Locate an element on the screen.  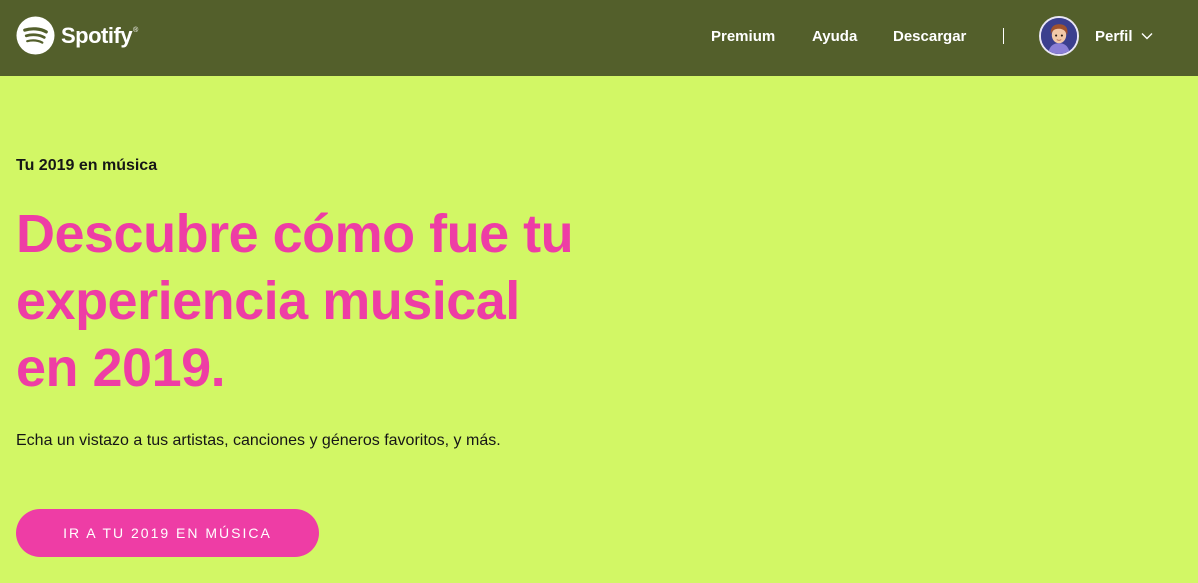
spotify-logo-icon is located at coordinates (35, 35).